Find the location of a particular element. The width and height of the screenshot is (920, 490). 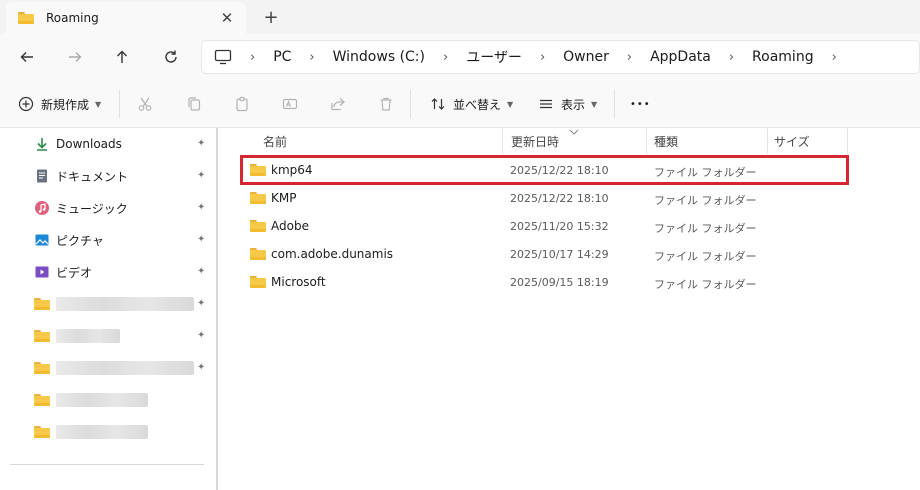

file-row-kmp: KMP 2025/12/22 18:10 ファイル フォルダー is located at coordinates (543, 199).